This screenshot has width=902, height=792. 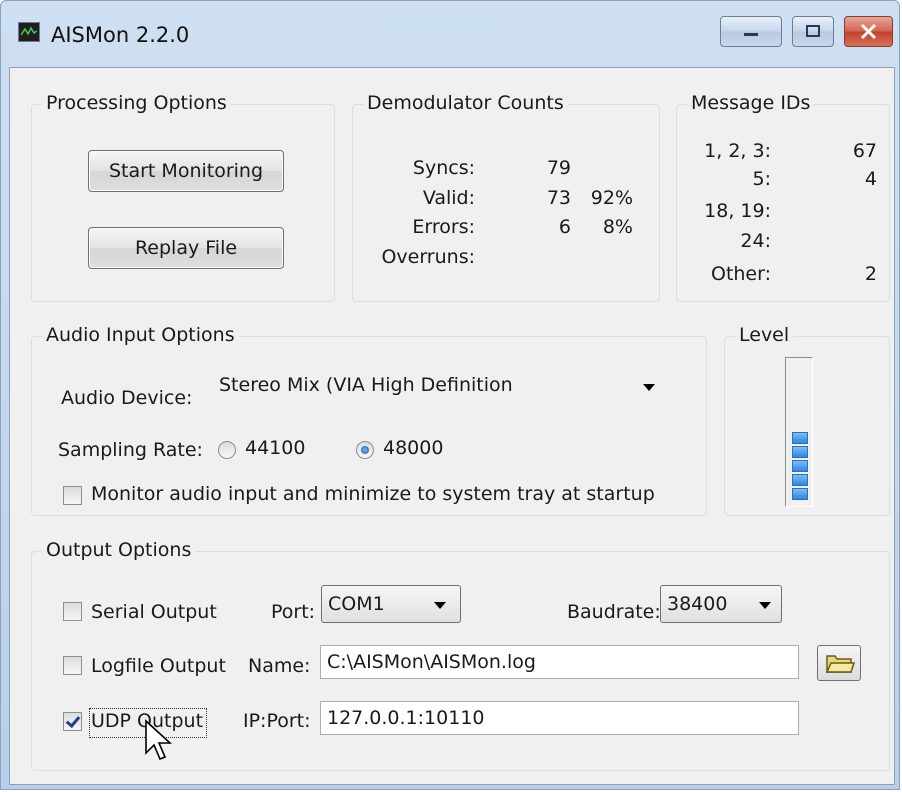 What do you see at coordinates (186, 248) in the screenshot?
I see `replay-file-button: Replay File` at bounding box center [186, 248].